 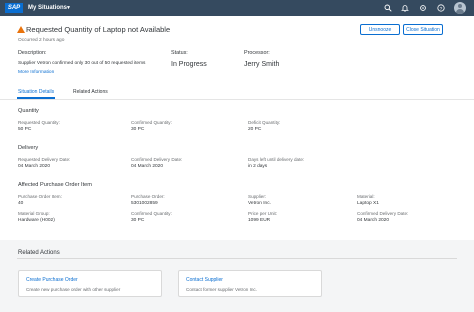 I want to click on processor-label: Processor:, so click(x=257, y=53).